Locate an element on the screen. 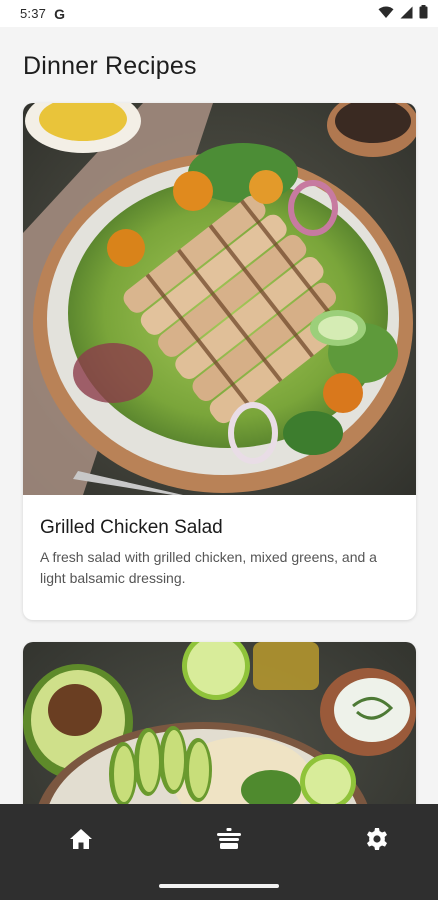 The image size is (438, 900). status-left: 5:37 G is located at coordinates (42, 14).